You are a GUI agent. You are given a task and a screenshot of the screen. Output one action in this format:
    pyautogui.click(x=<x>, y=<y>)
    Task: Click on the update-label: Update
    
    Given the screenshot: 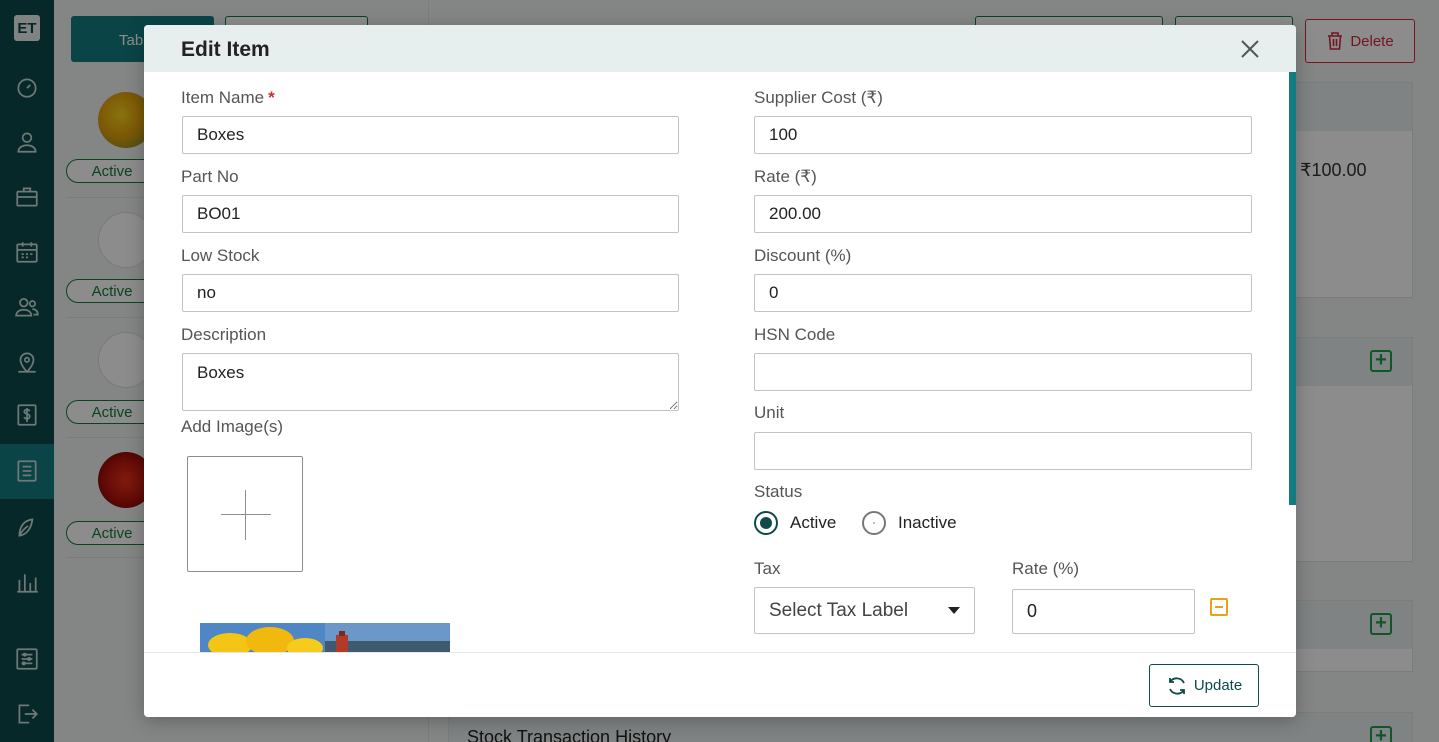 What is the action you would take?
    pyautogui.click(x=1218, y=685)
    